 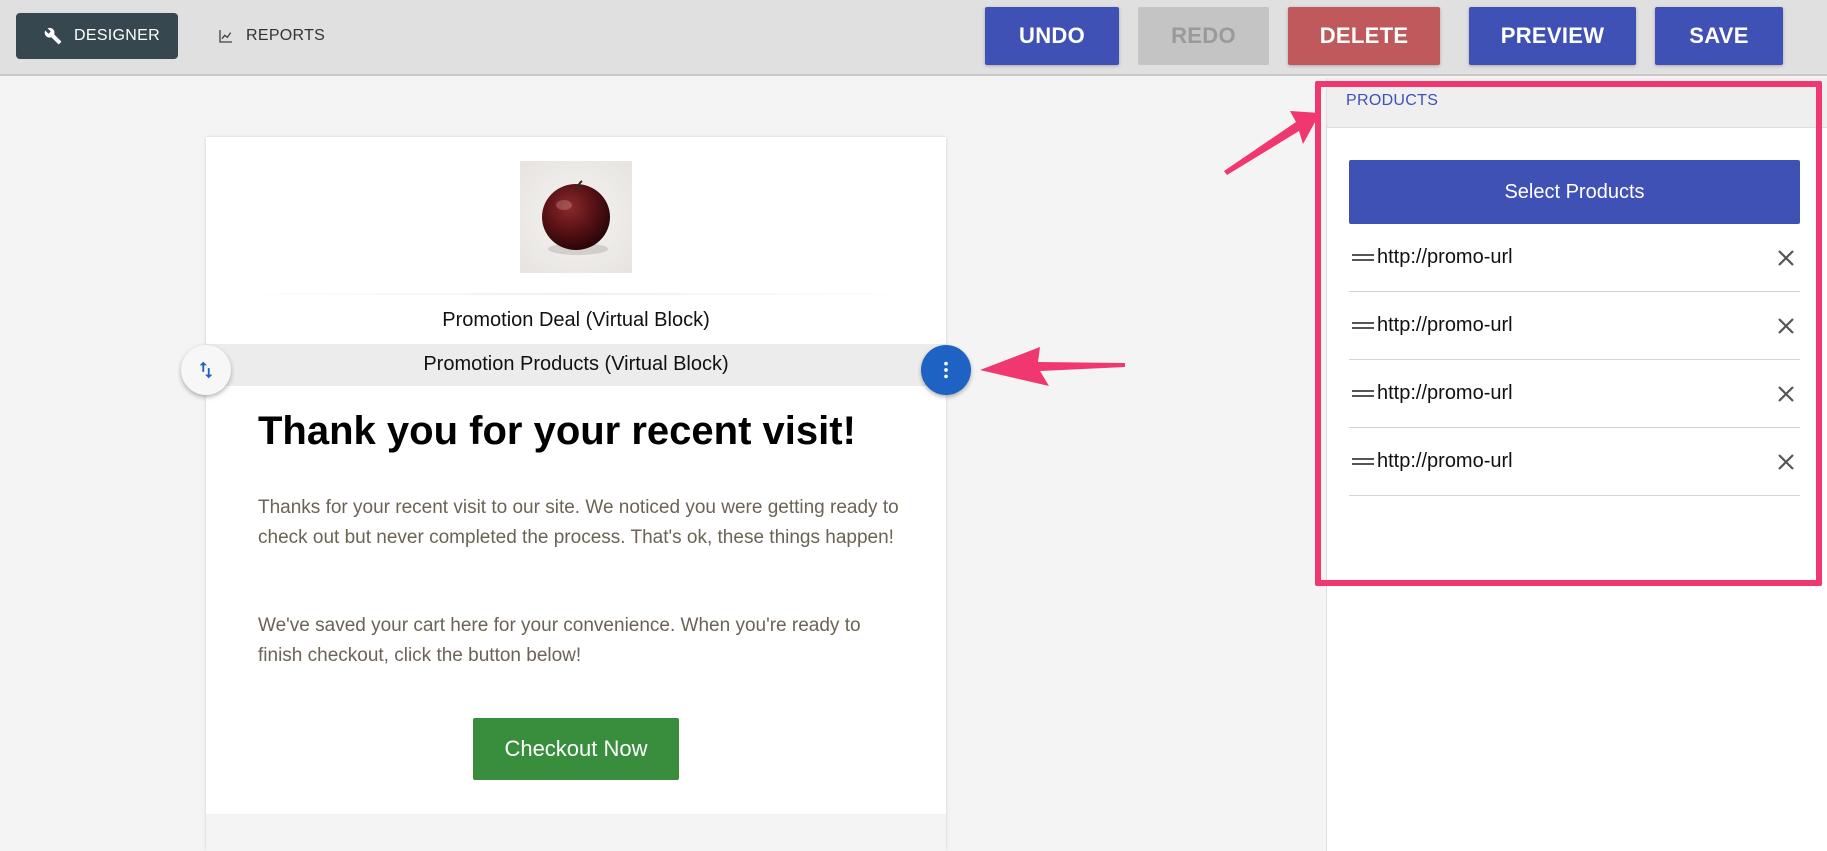 I want to click on wrench-icon, so click(x=53, y=36).